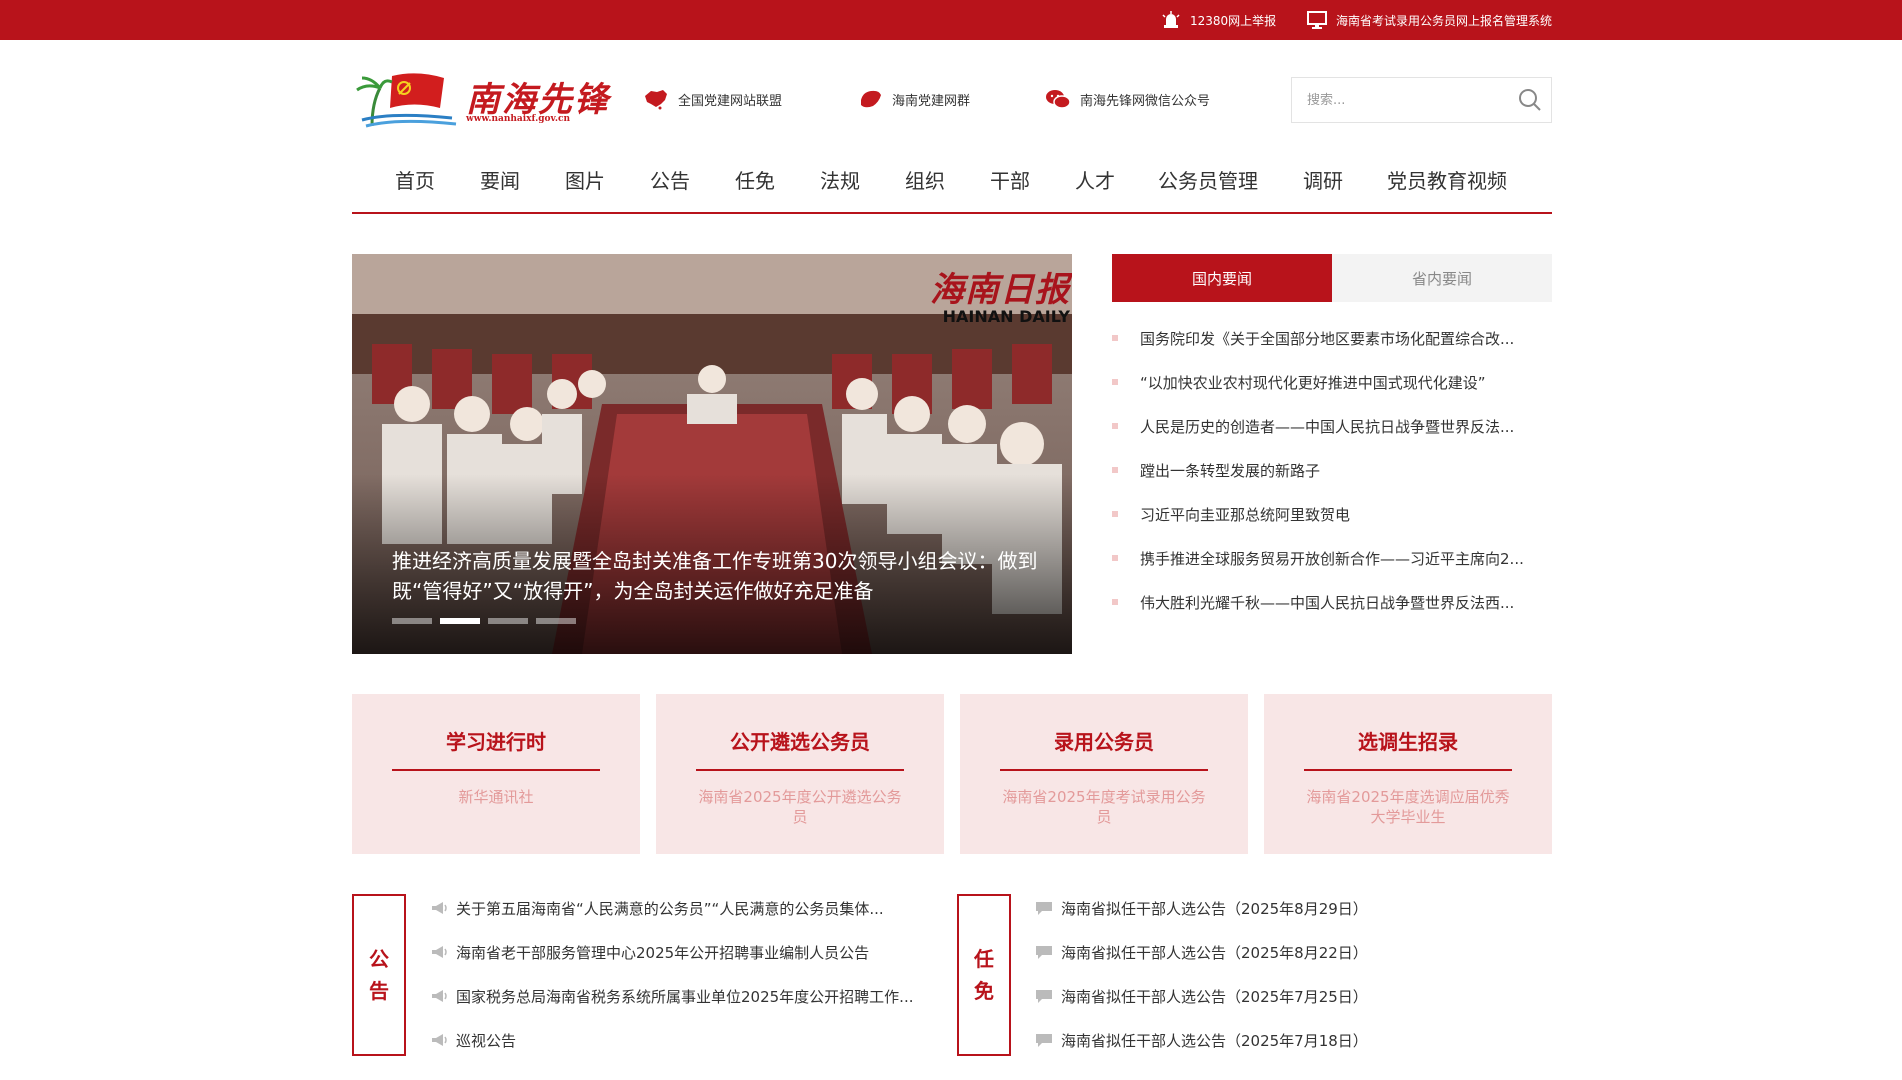 The width and height of the screenshot is (1902, 1080). What do you see at coordinates (656, 99) in the screenshot?
I see `china-map-icon` at bounding box center [656, 99].